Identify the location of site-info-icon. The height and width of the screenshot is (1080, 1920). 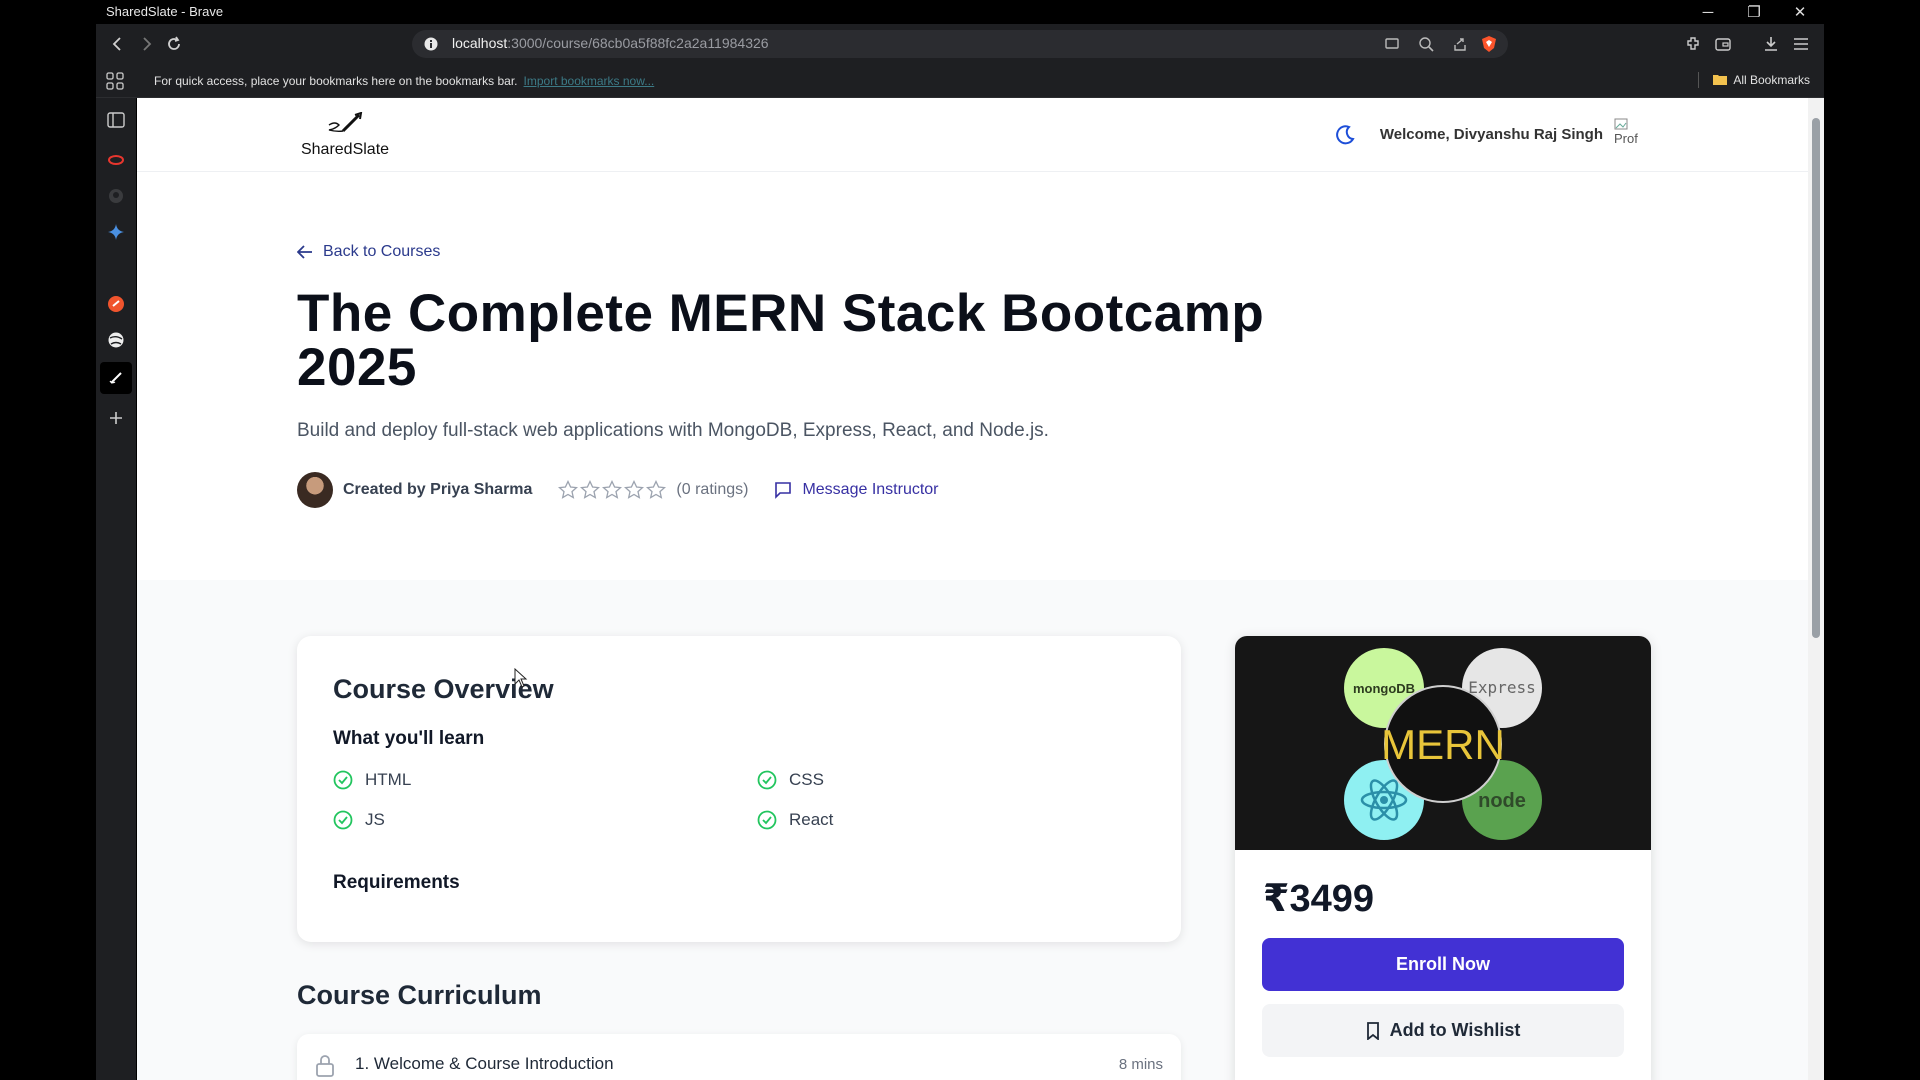
(431, 46).